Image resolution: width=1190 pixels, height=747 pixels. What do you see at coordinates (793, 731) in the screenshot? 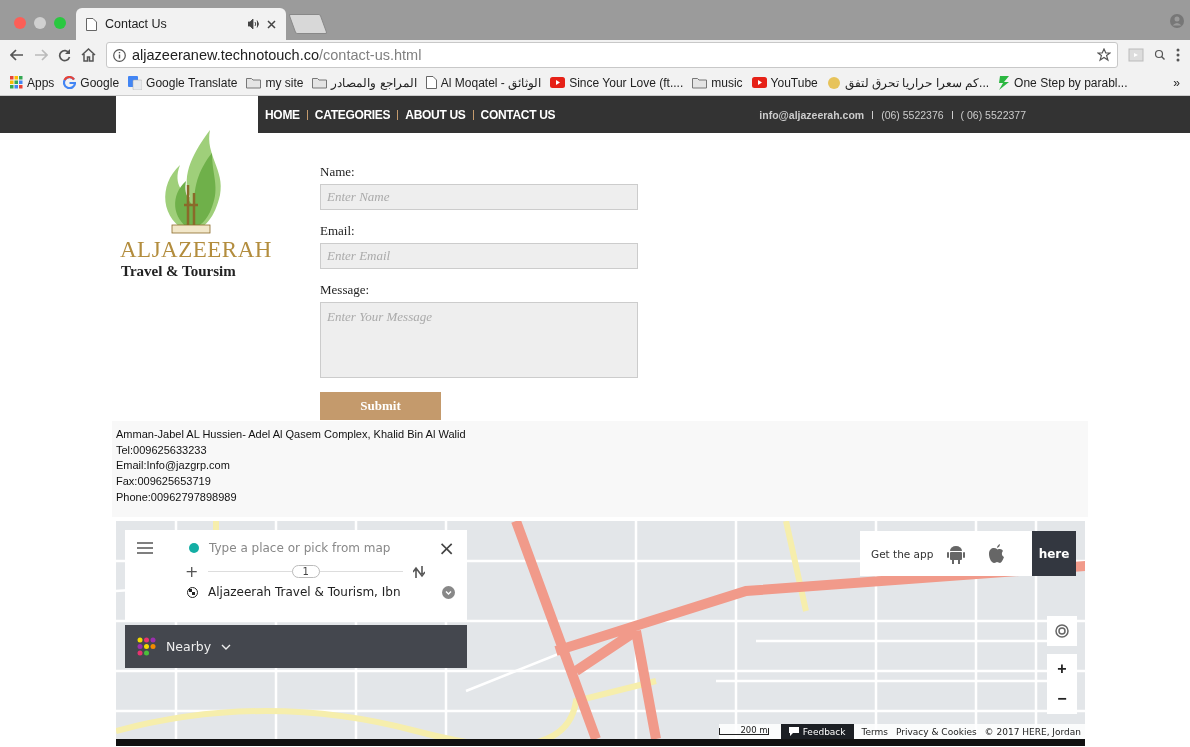
I see `speech-bubble-icon` at bounding box center [793, 731].